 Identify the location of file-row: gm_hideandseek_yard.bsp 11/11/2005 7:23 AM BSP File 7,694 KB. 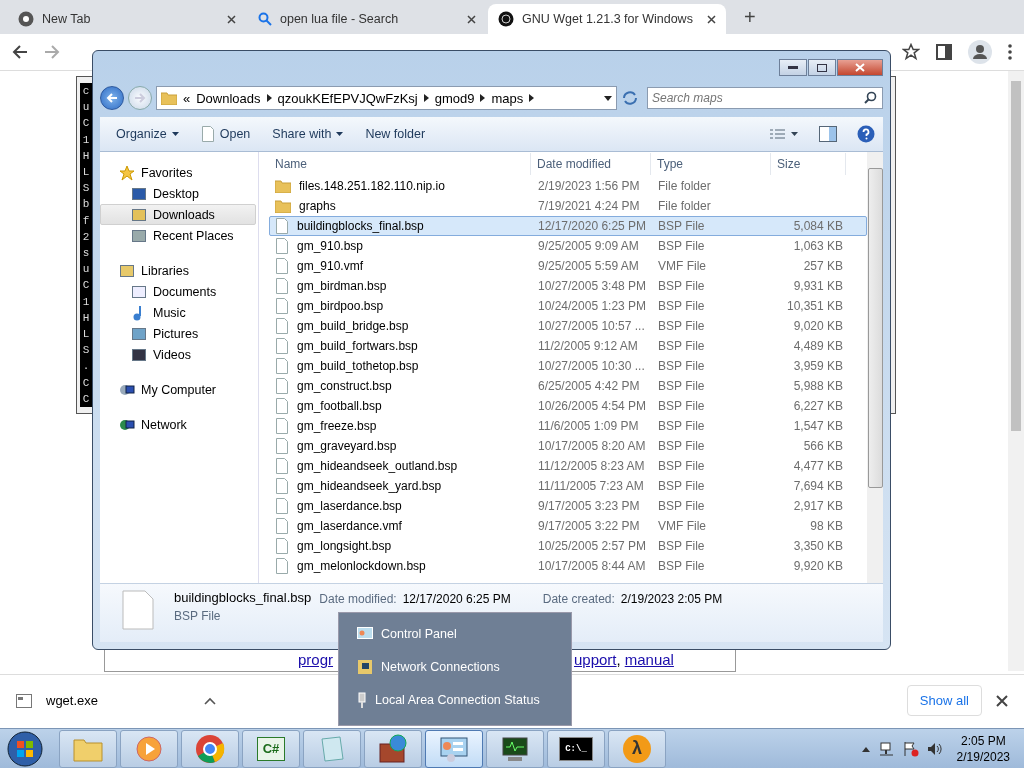
(568, 486).